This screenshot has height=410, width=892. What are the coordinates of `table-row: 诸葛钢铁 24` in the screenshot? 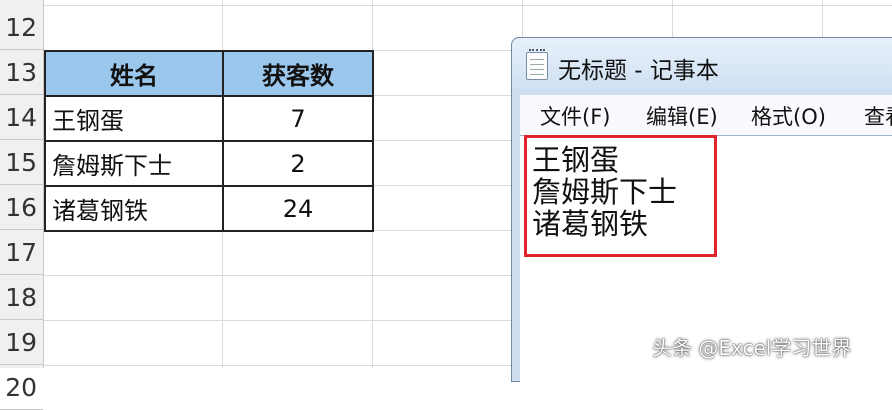 It's located at (209, 208).